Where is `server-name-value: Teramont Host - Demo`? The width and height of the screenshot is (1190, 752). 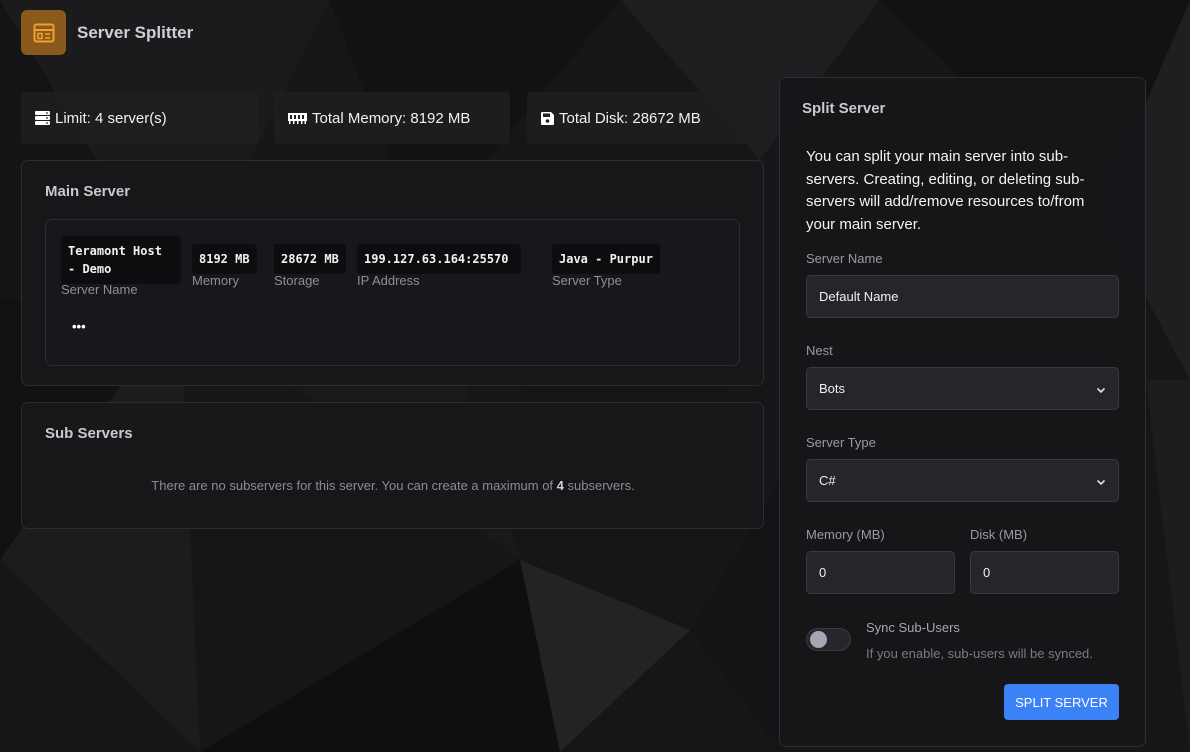 server-name-value: Teramont Host - Demo is located at coordinates (121, 260).